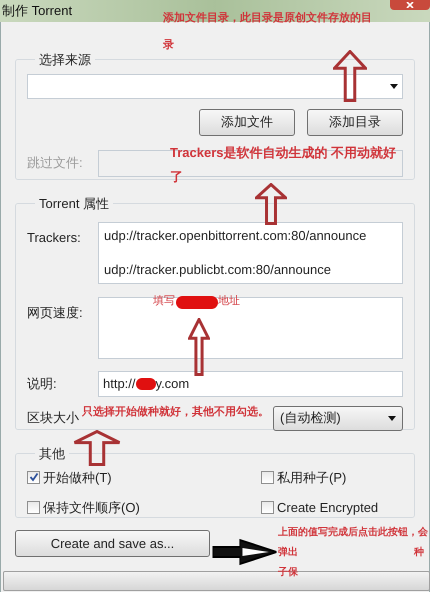 This screenshot has height=592, width=430. I want to click on checkbox-label: Create Encrypted, so click(327, 508).